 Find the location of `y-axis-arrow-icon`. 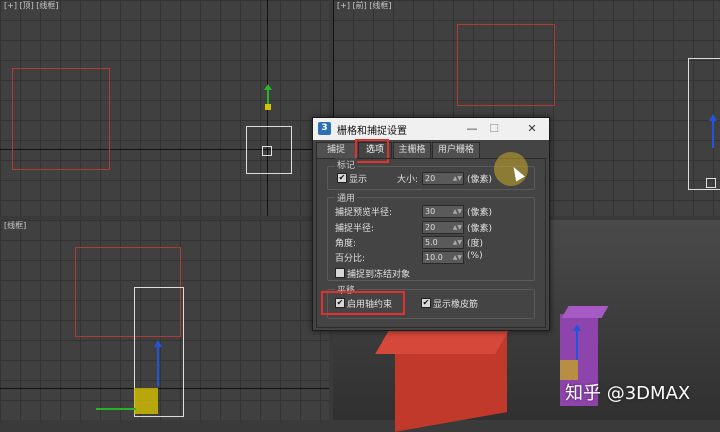

y-axis-arrow-icon is located at coordinates (268, 87).